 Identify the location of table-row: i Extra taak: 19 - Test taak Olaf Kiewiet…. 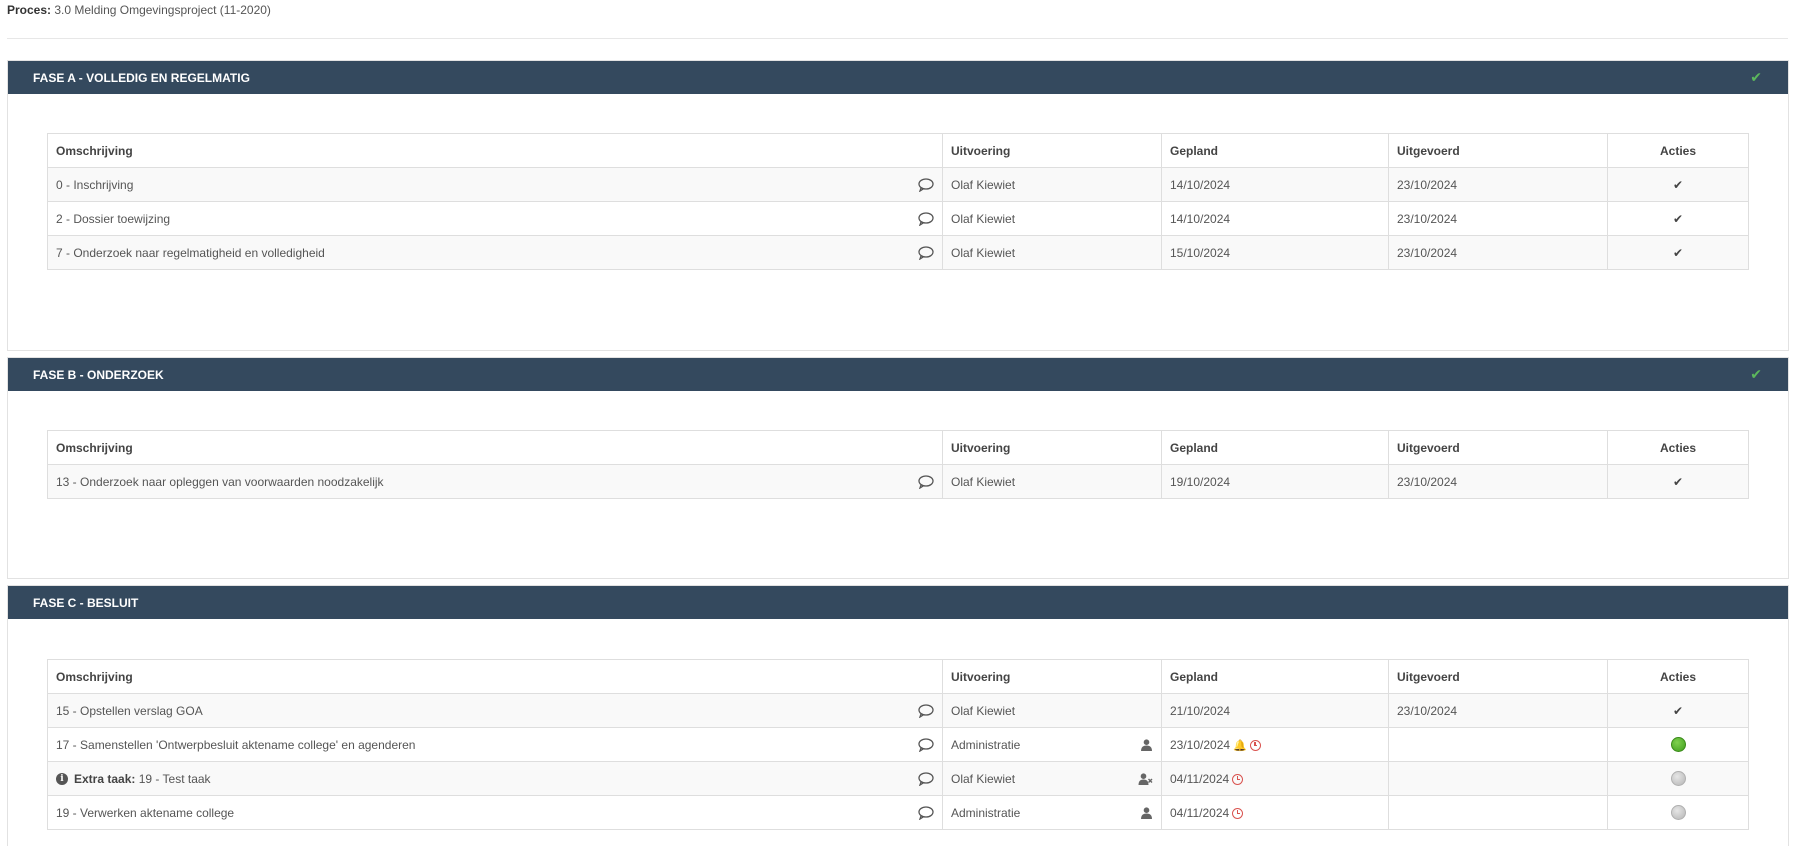
(898, 778).